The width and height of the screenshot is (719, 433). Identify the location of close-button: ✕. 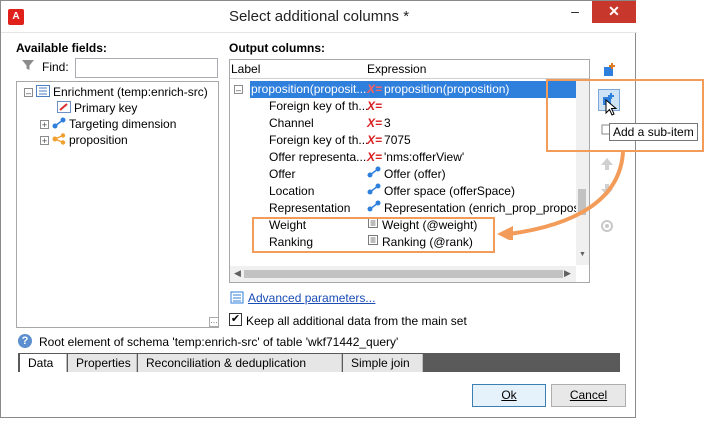
(614, 12).